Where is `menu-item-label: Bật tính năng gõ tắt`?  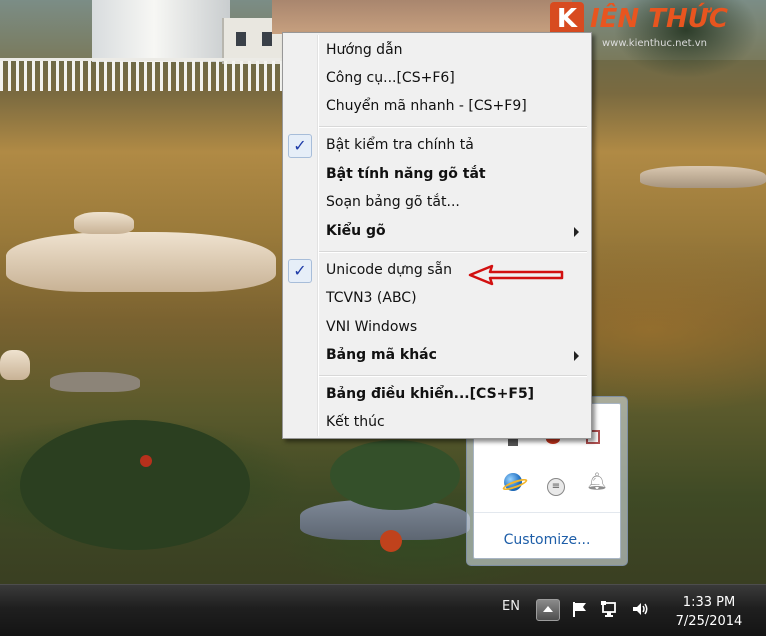 menu-item-label: Bật tính năng gõ tắt is located at coordinates (406, 174).